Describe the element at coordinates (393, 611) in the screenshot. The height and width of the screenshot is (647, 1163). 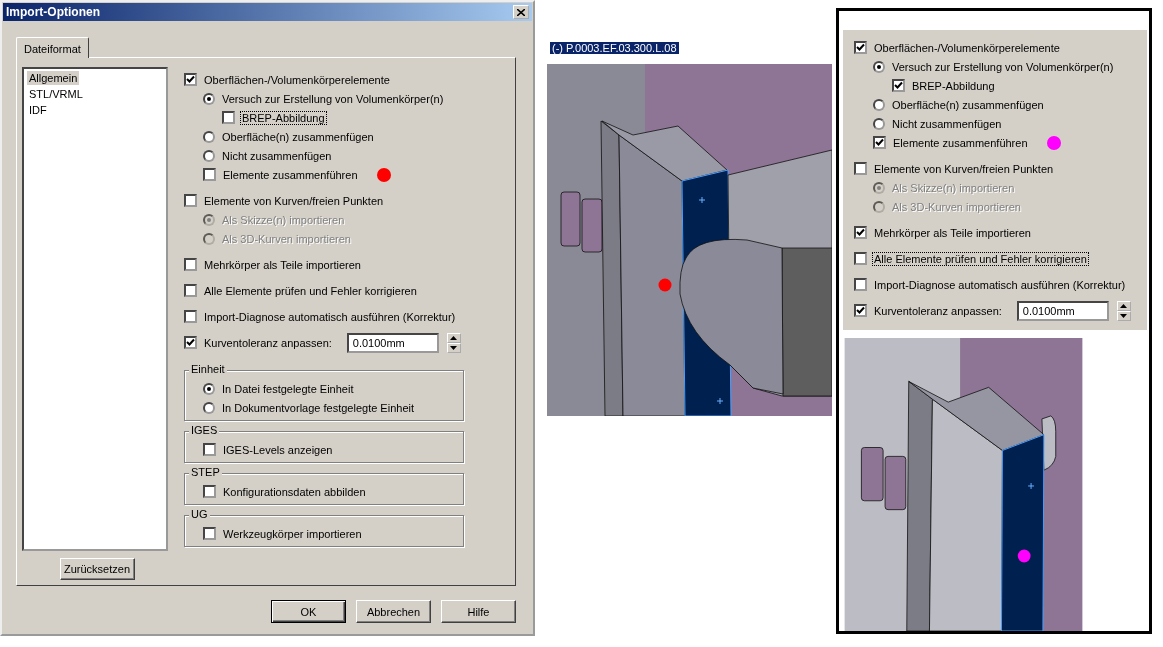
I see `dialog-button: Abbrechen` at that location.